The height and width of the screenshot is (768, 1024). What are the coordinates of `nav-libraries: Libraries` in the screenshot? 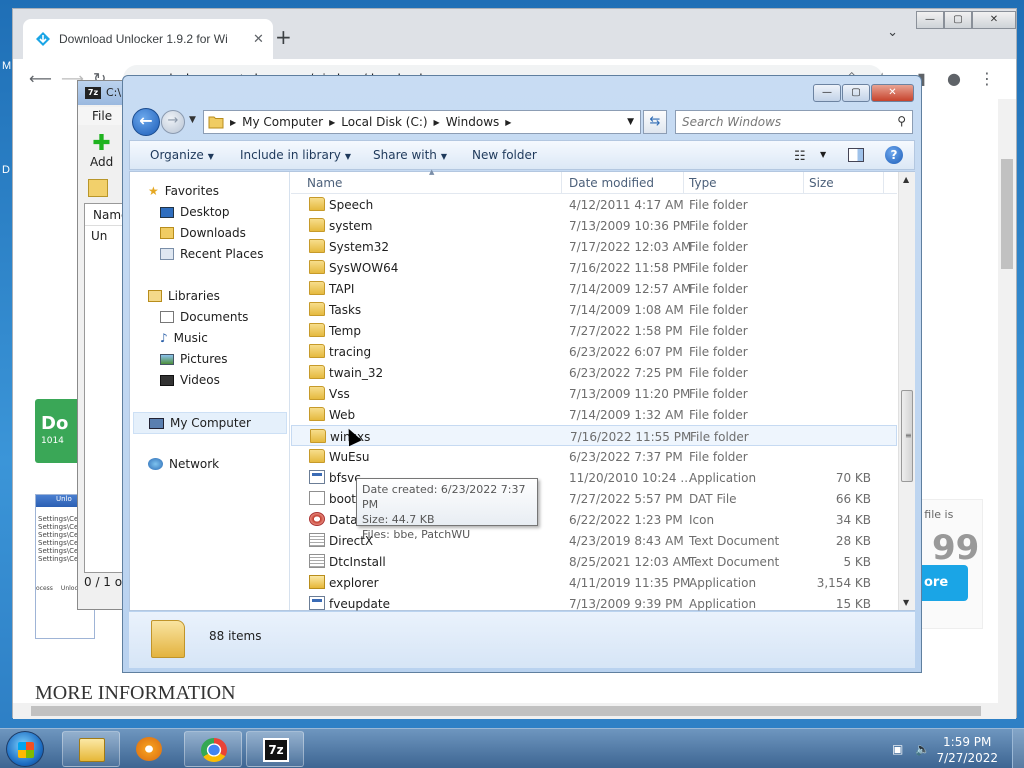 It's located at (184, 296).